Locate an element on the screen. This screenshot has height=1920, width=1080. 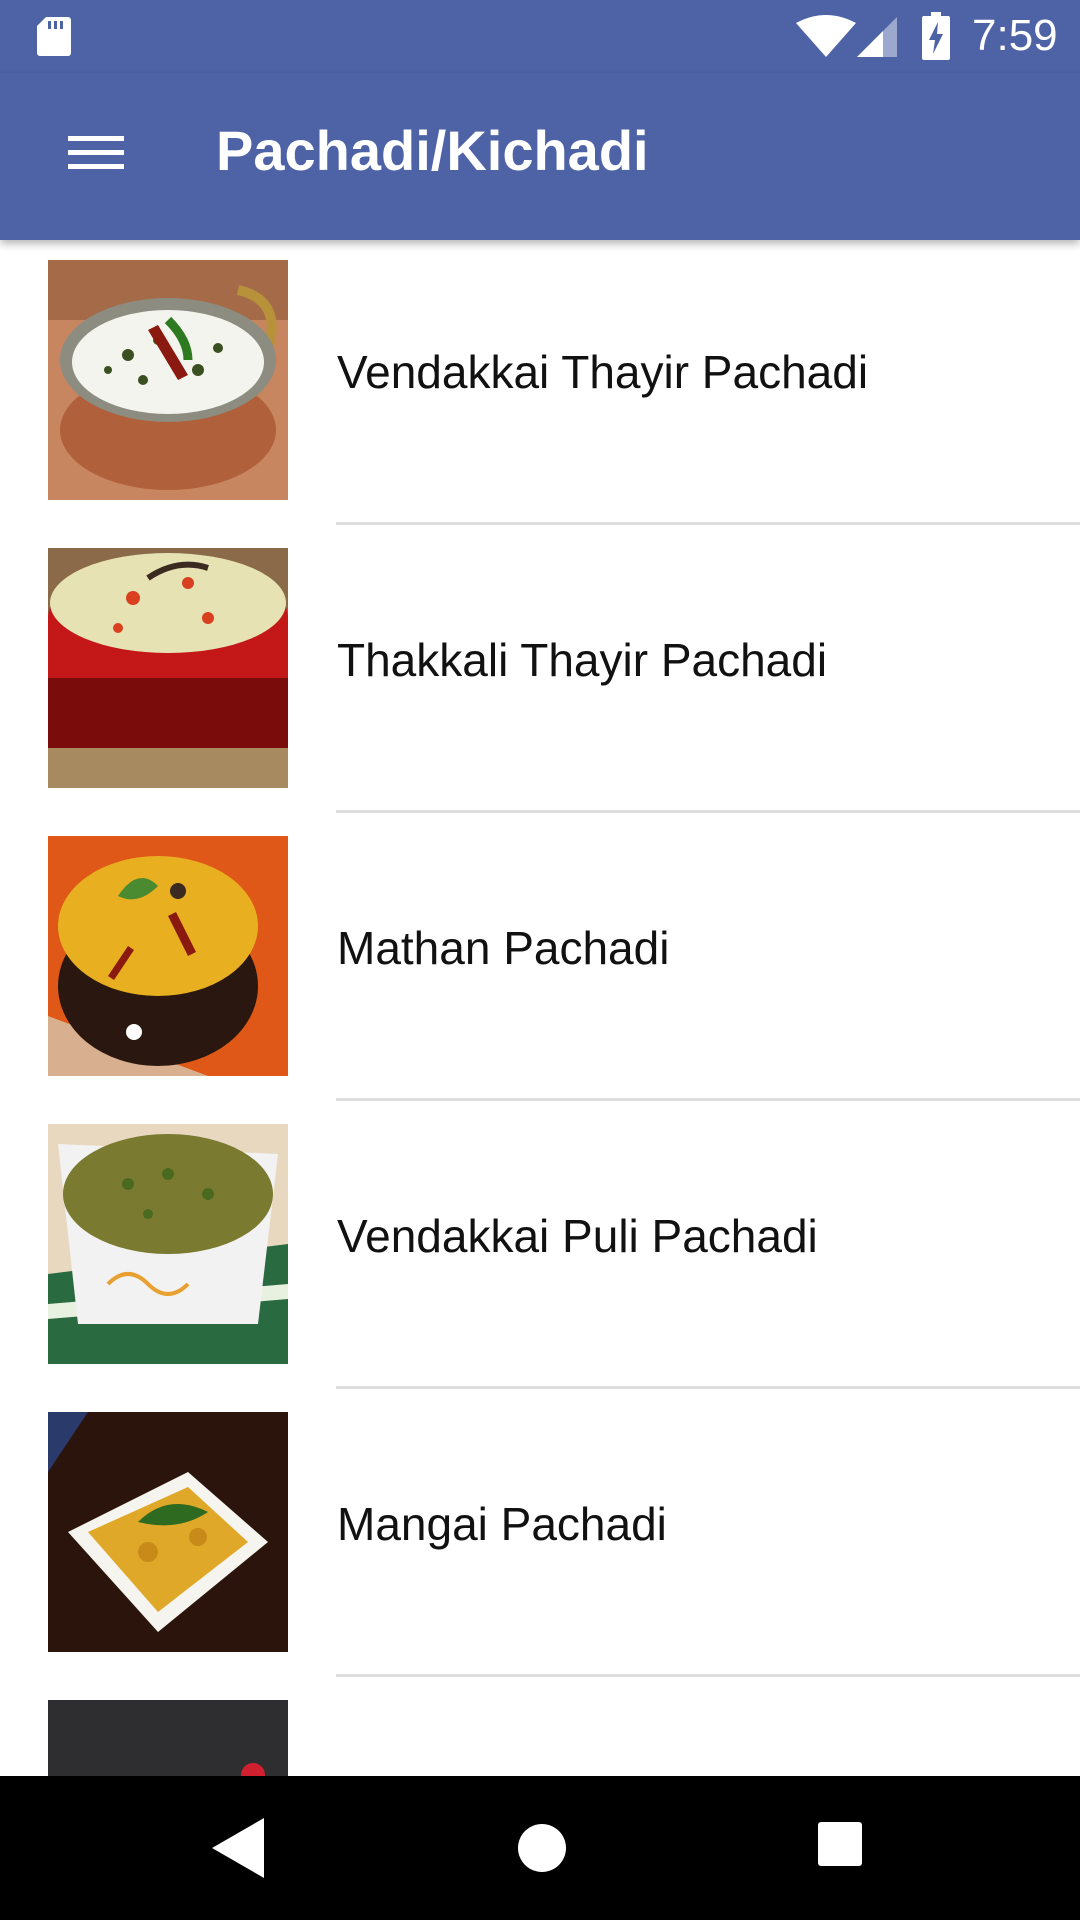
recipe-name: Thakkali Thayir Pachadi is located at coordinates (582, 660).